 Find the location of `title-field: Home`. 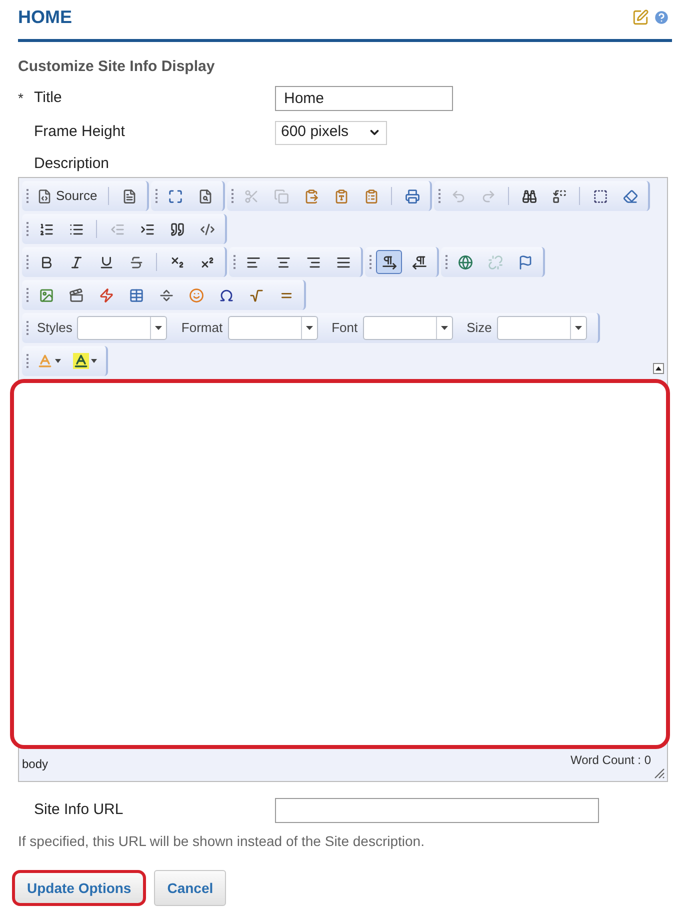

title-field: Home is located at coordinates (364, 98).